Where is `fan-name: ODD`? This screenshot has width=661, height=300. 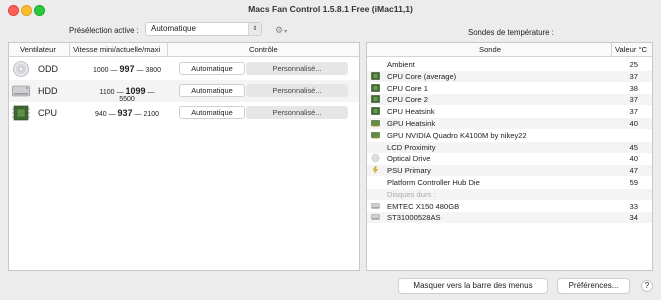
fan-name: ODD is located at coordinates (48, 69).